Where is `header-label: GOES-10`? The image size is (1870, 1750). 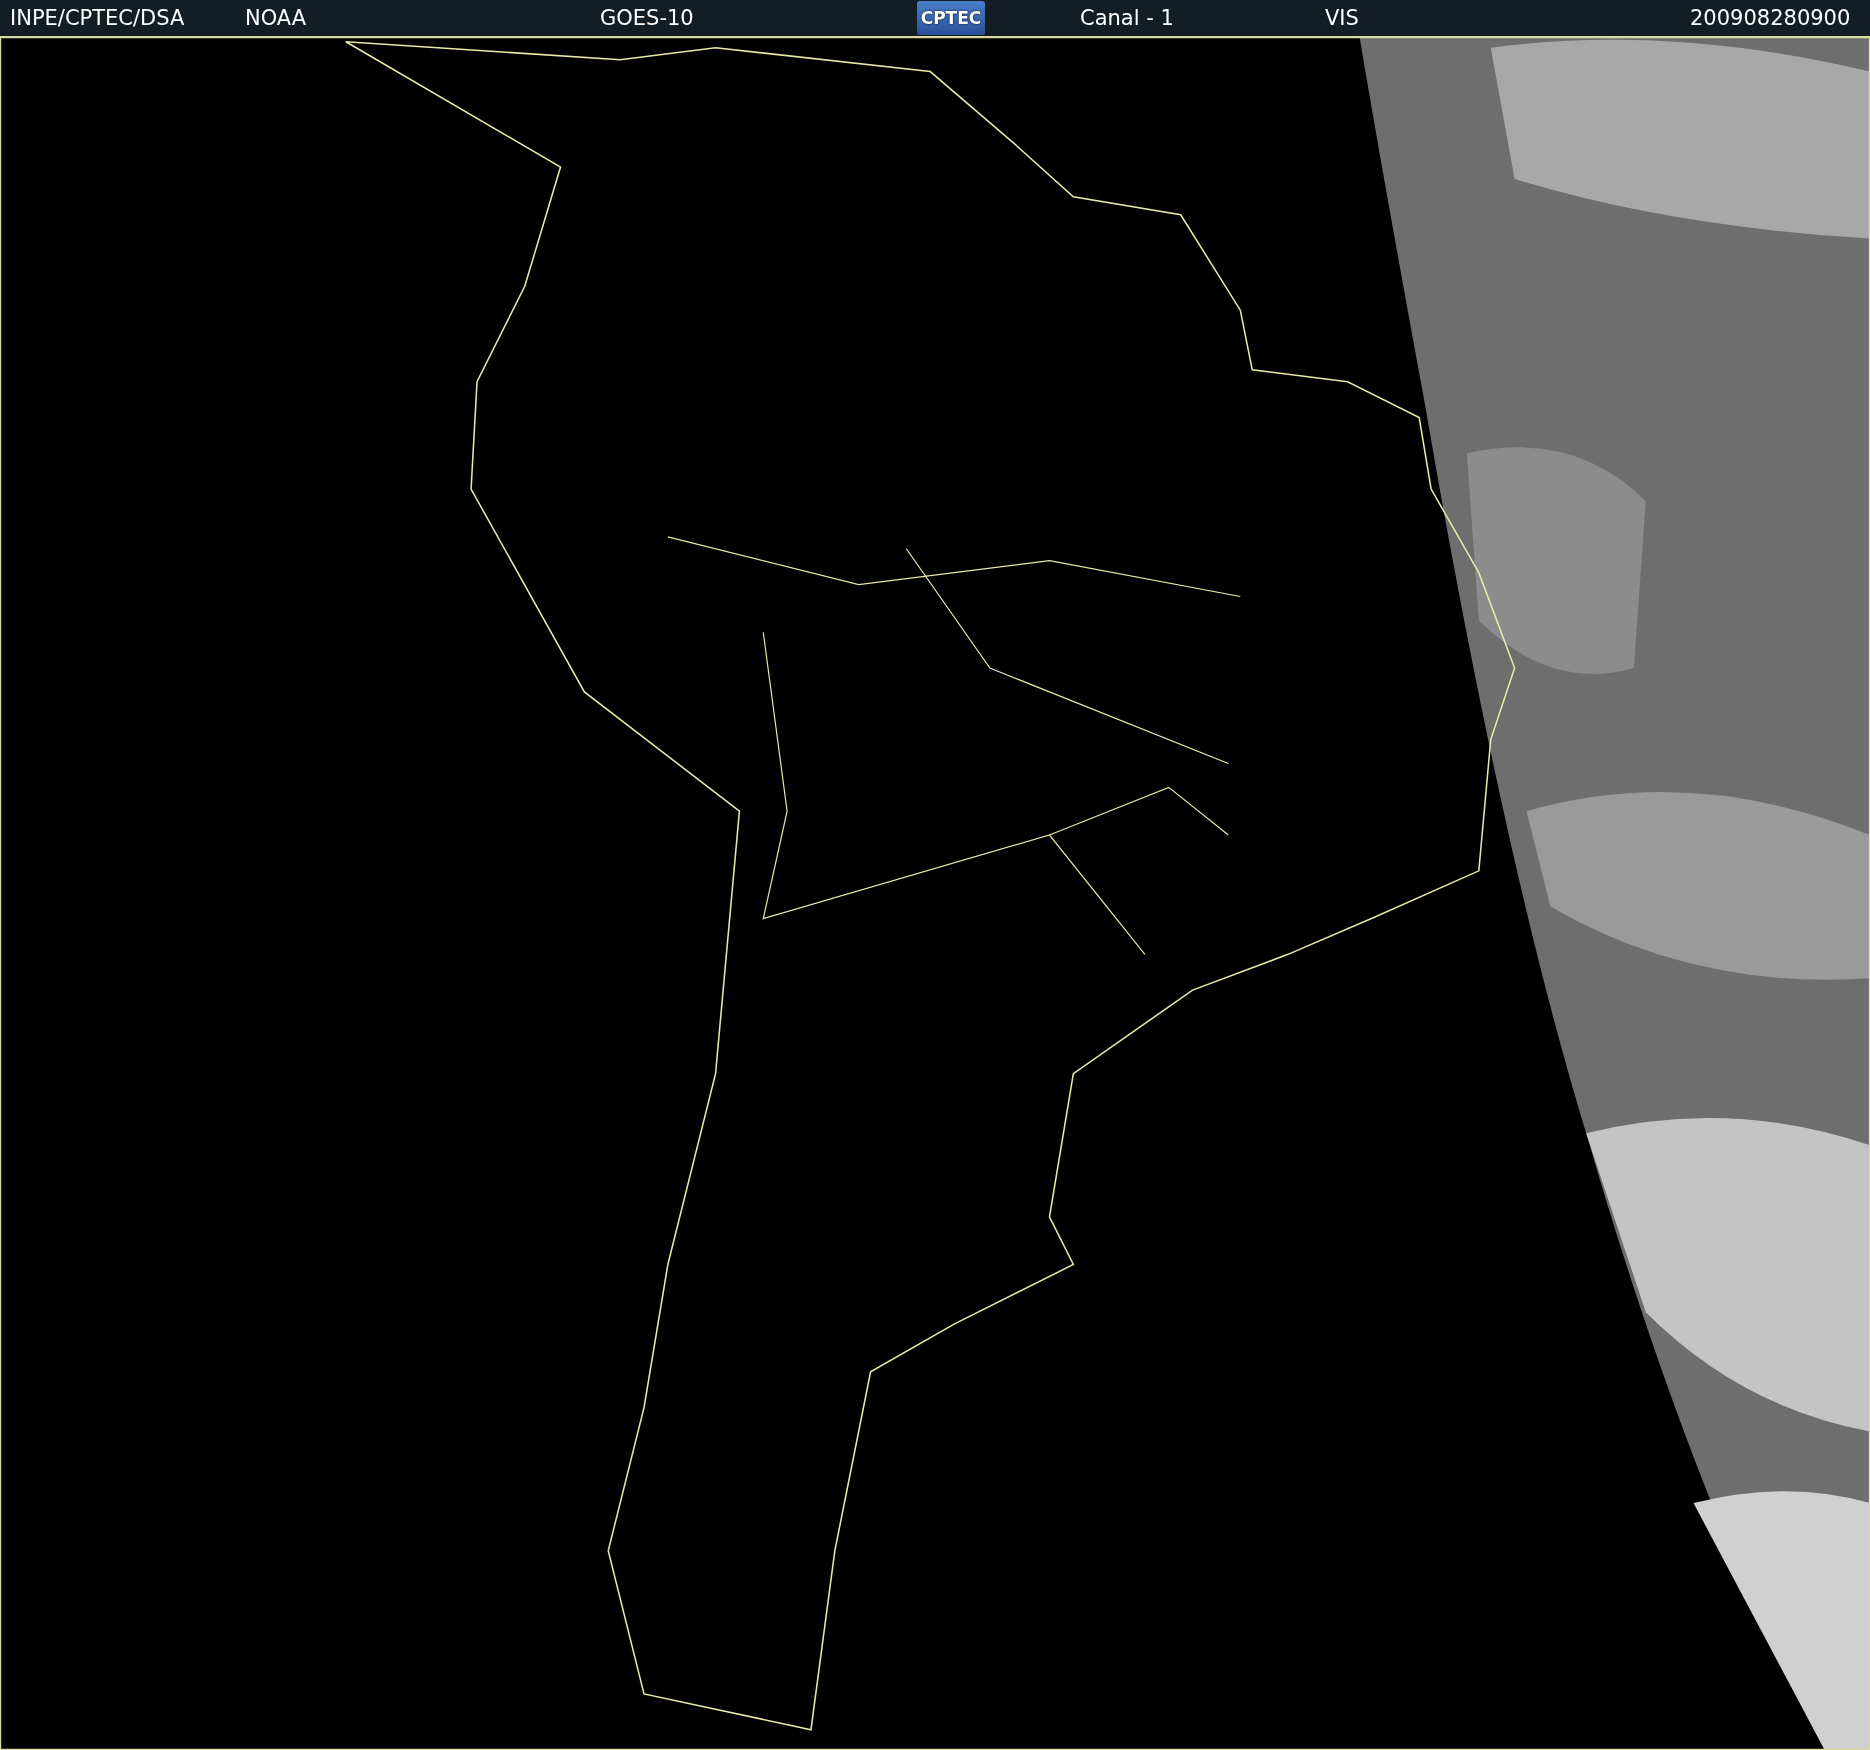 header-label: GOES-10 is located at coordinates (647, 18).